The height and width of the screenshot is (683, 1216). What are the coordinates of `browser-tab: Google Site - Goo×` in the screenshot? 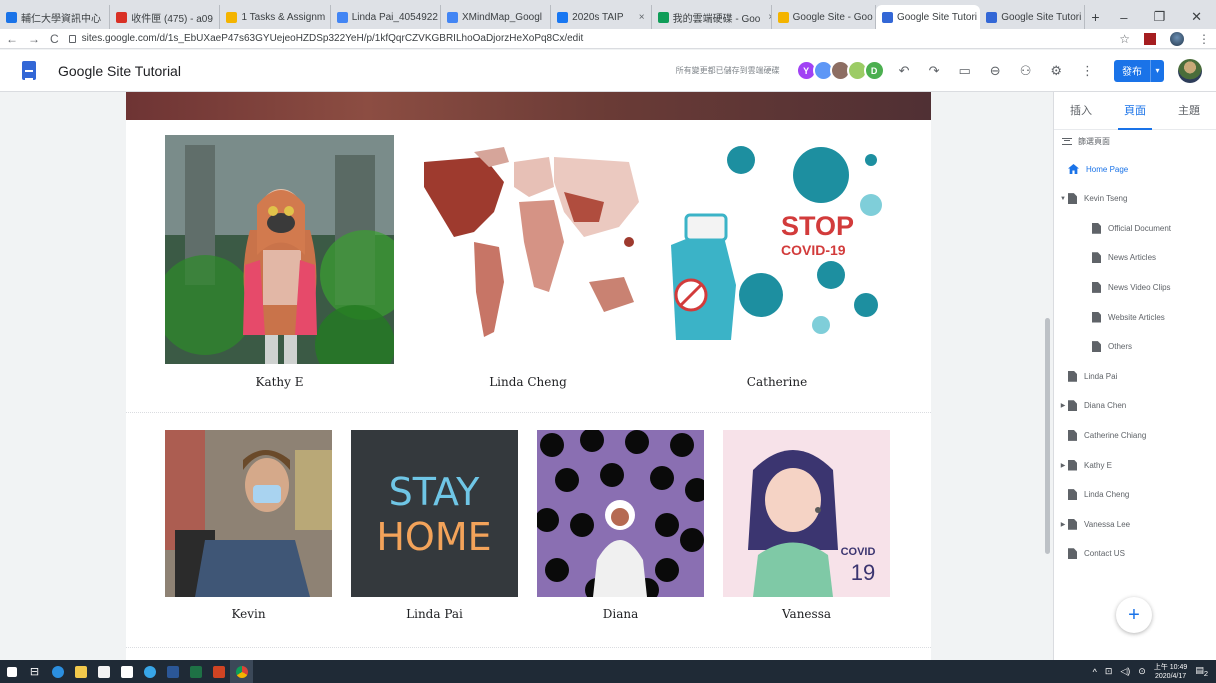 It's located at (824, 17).